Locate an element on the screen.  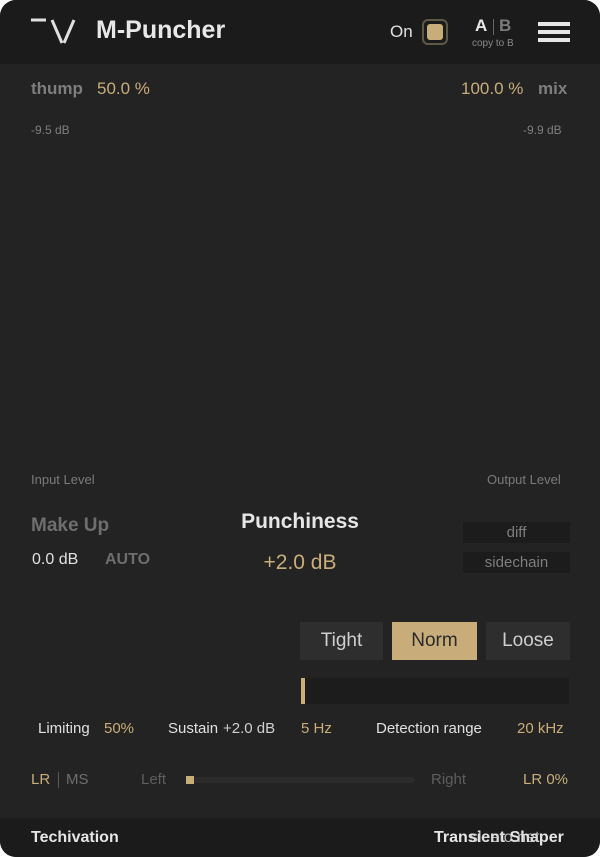
sustain-value: +2.0 dB is located at coordinates (249, 728).